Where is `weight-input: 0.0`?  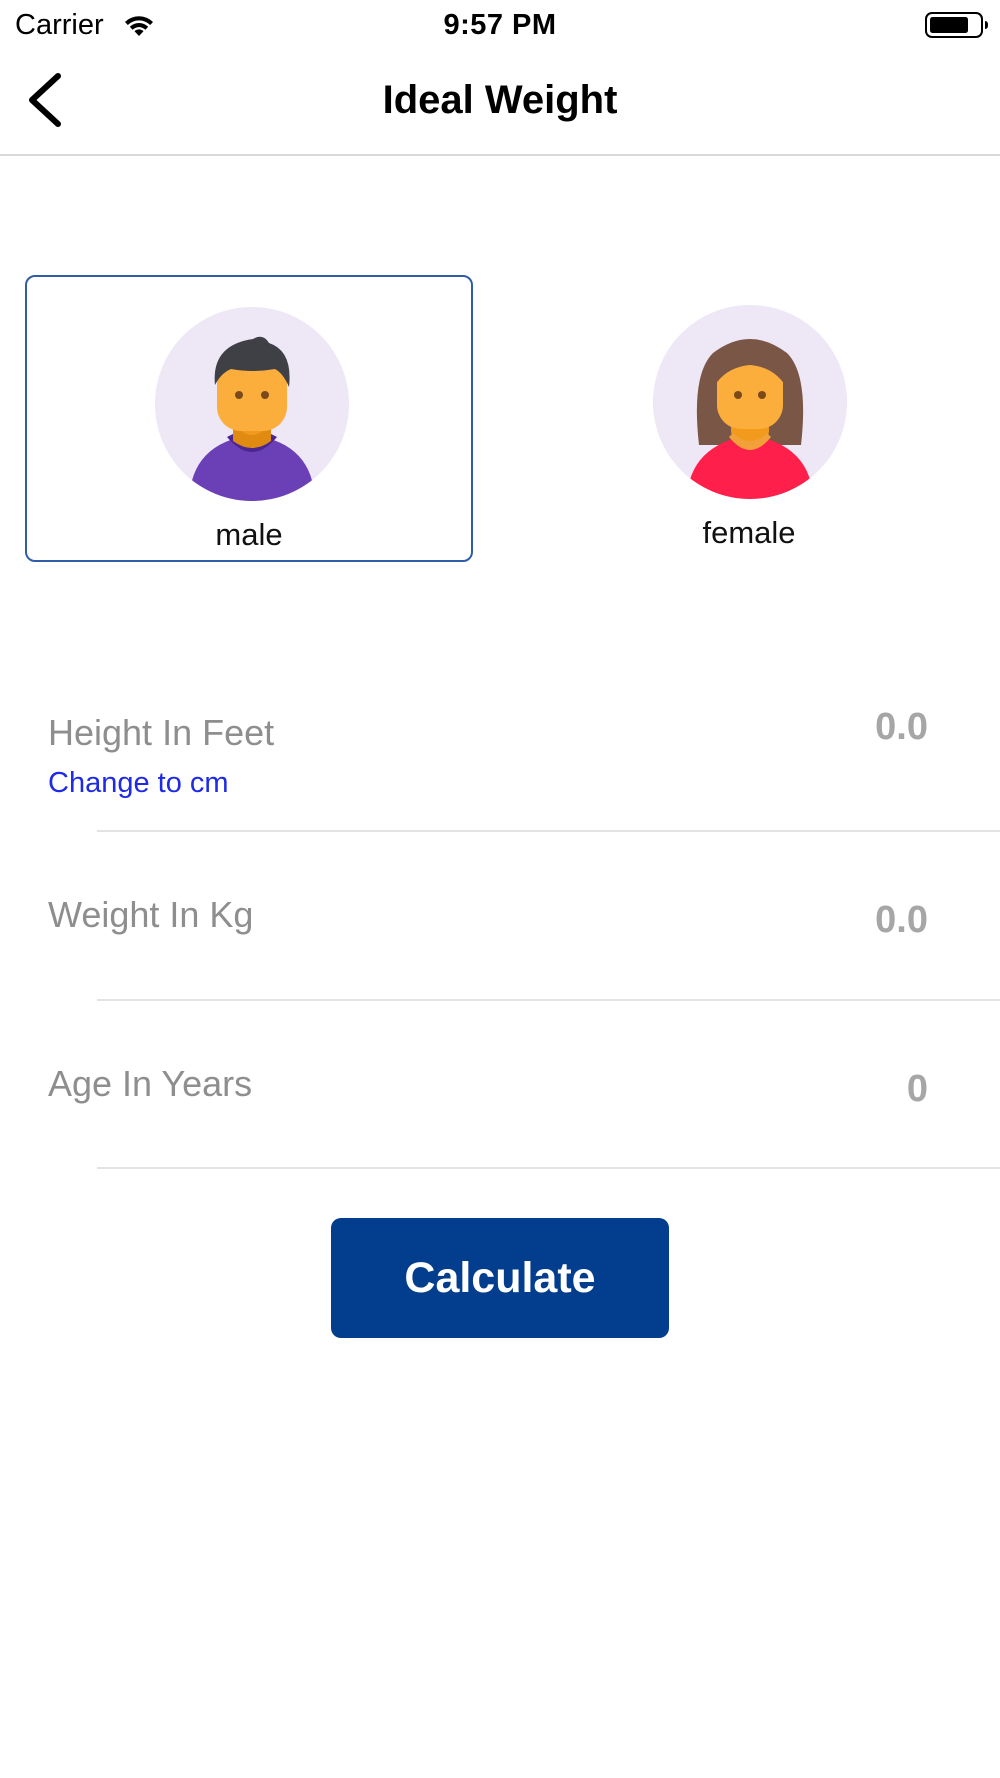 weight-input: 0.0 is located at coordinates (901, 920).